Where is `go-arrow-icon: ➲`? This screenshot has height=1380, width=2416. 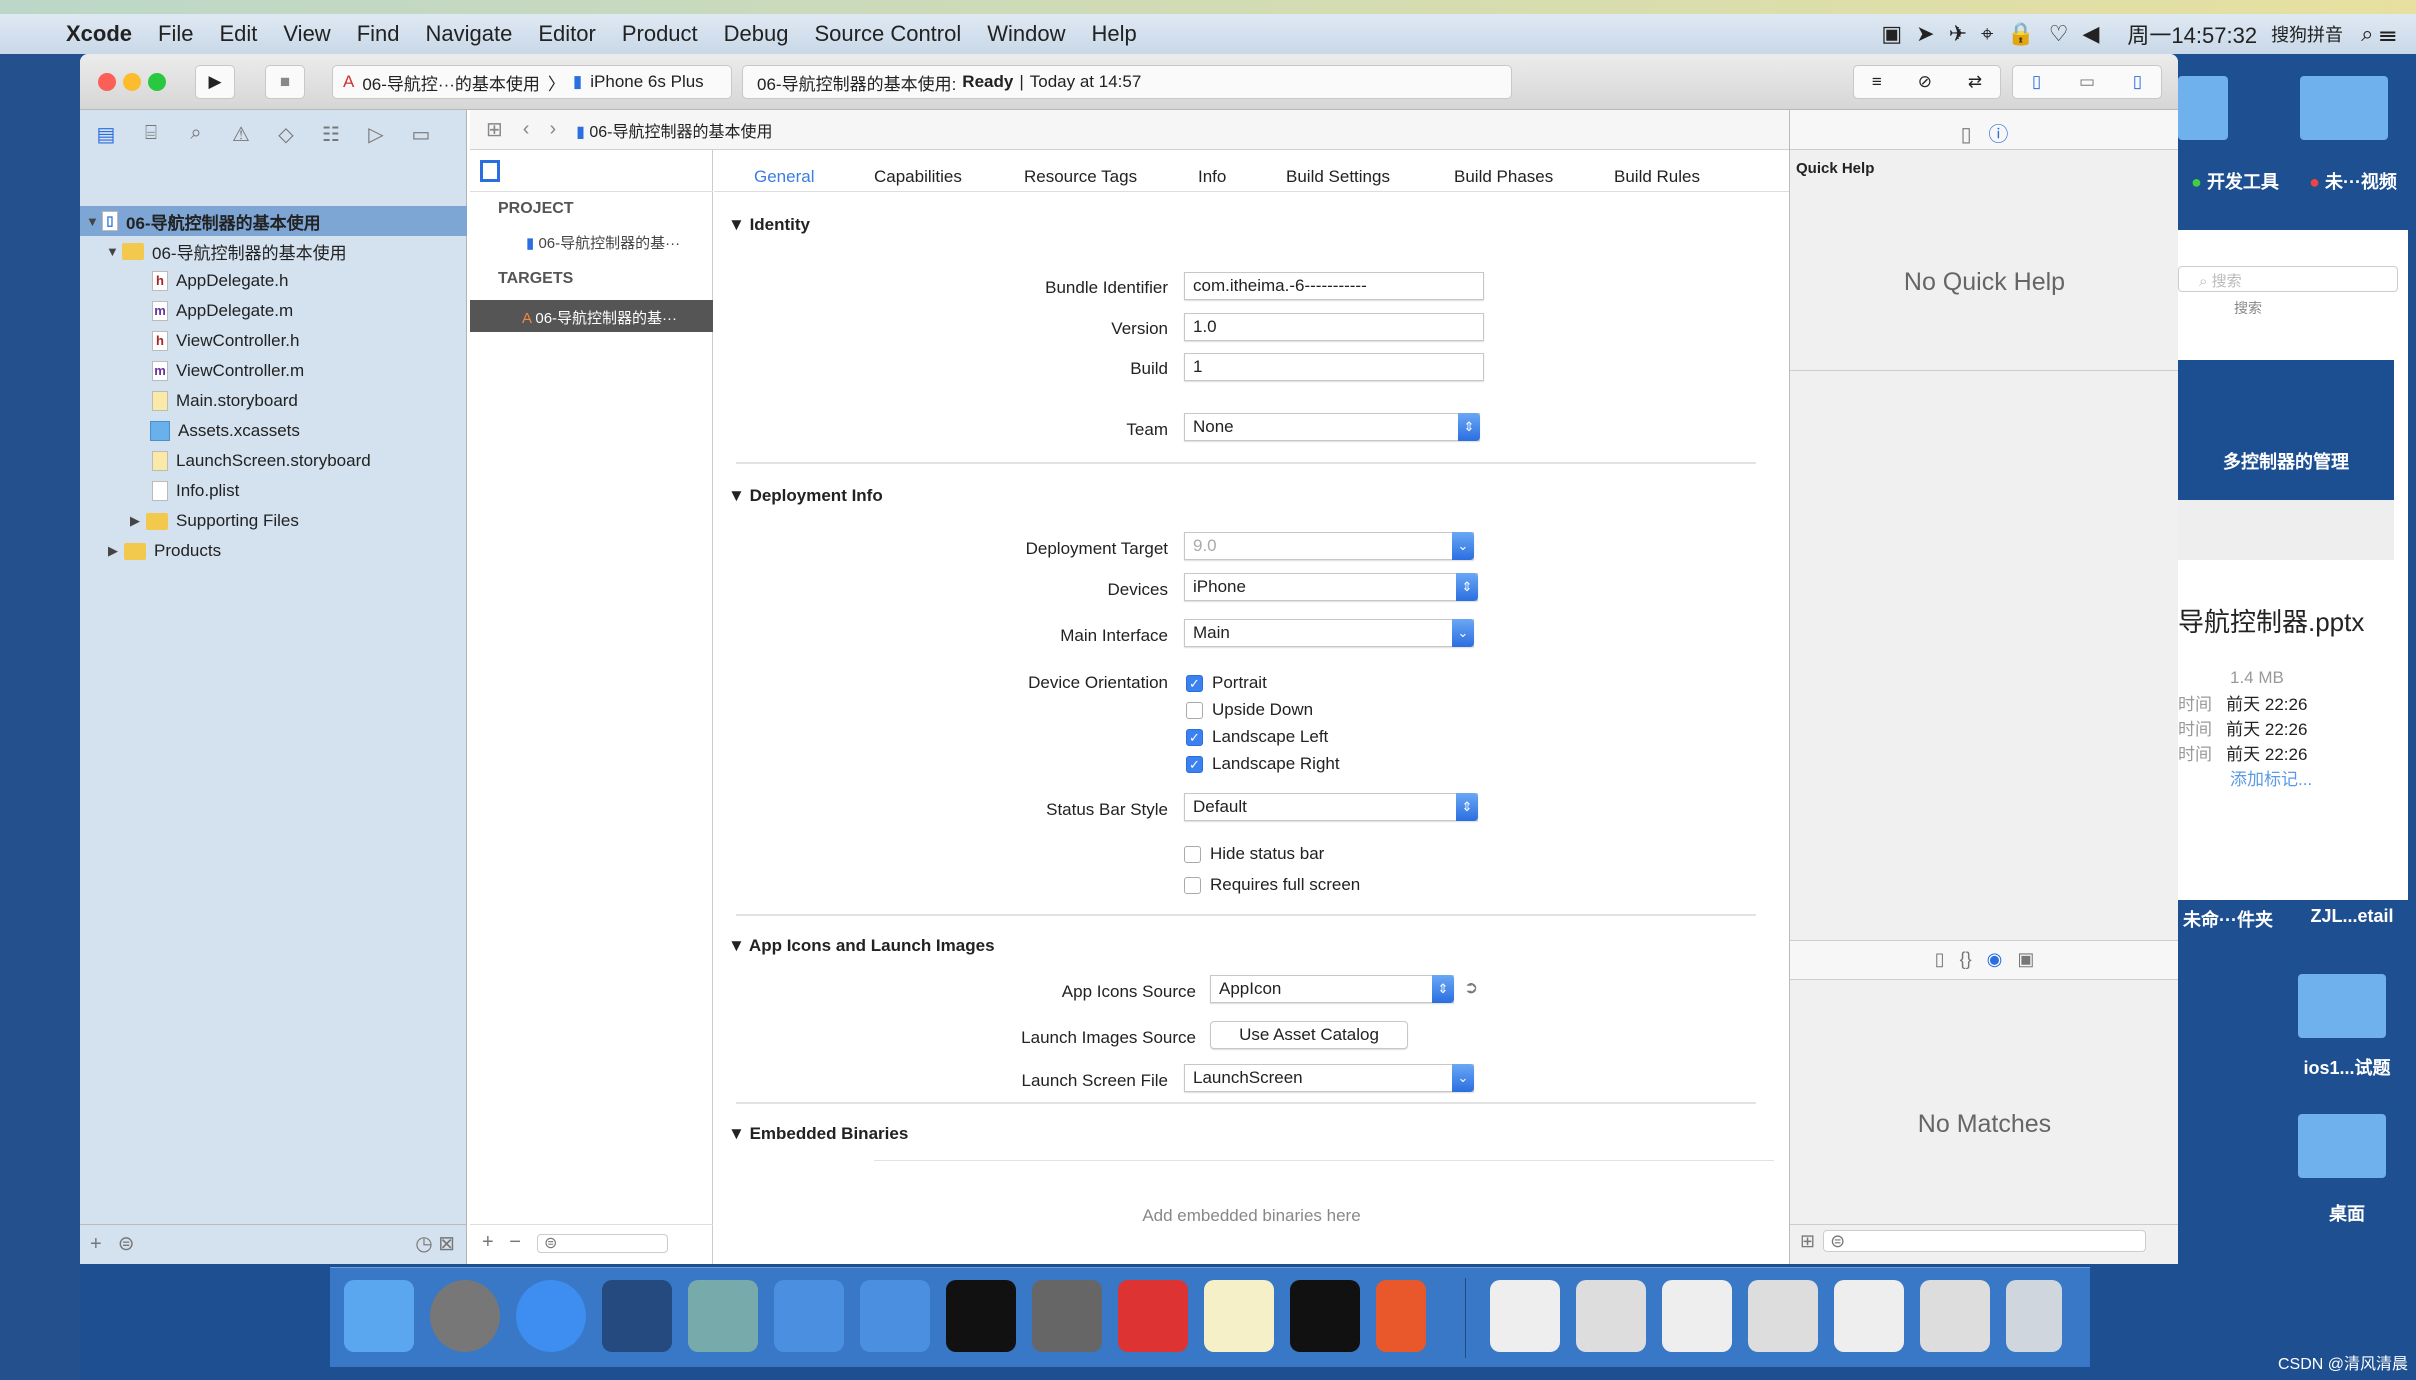
go-arrow-icon: ➲ is located at coordinates (1471, 988).